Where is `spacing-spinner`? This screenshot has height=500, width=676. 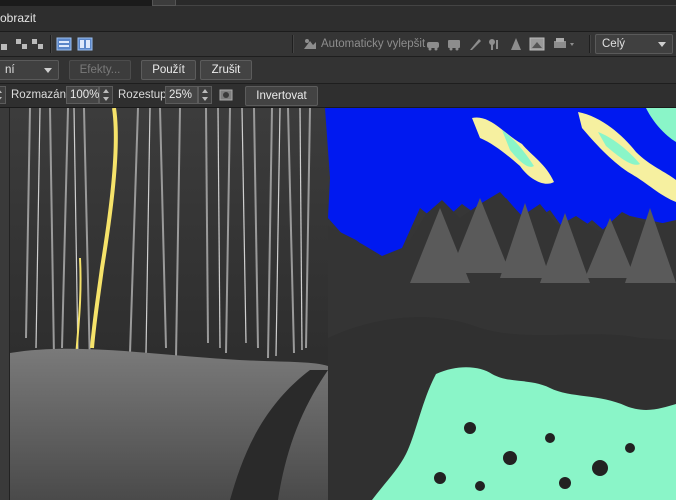 spacing-spinner is located at coordinates (205, 95).